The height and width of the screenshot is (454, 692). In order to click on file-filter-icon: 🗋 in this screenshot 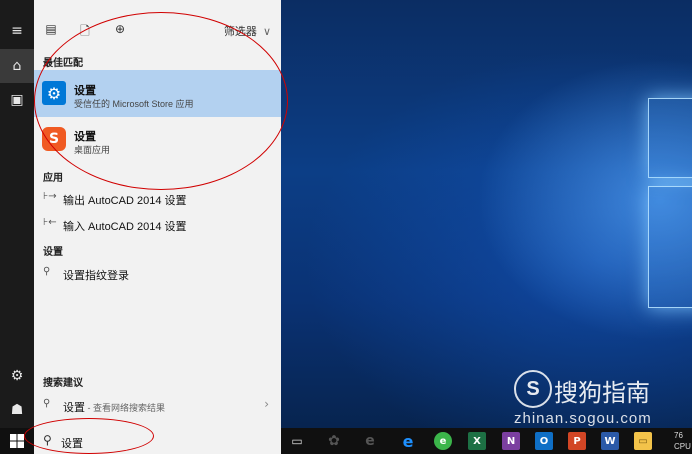, I will do `click(85, 30)`.